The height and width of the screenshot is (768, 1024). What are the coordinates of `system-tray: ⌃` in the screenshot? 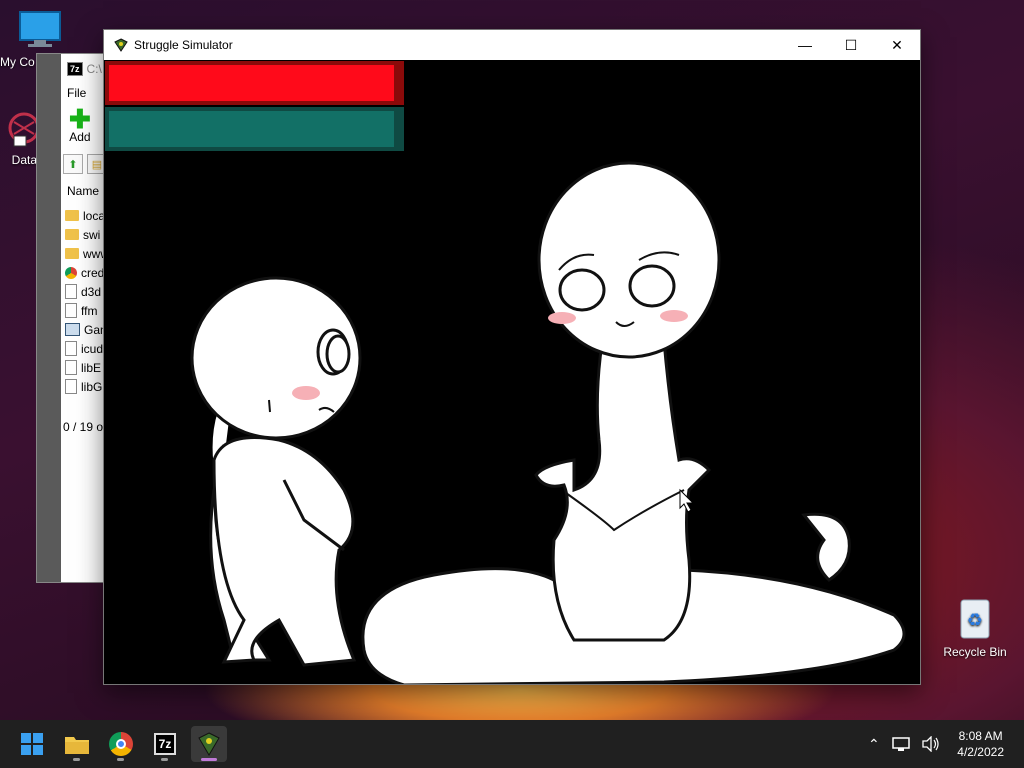 It's located at (904, 744).